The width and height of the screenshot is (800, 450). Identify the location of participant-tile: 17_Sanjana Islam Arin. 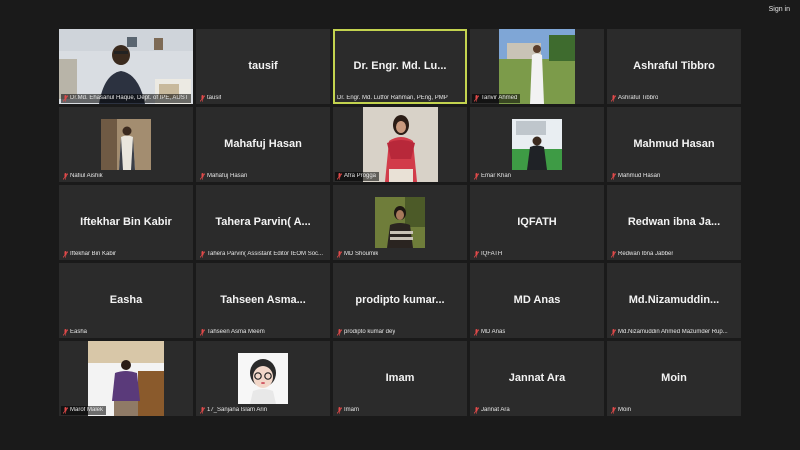
(263, 378).